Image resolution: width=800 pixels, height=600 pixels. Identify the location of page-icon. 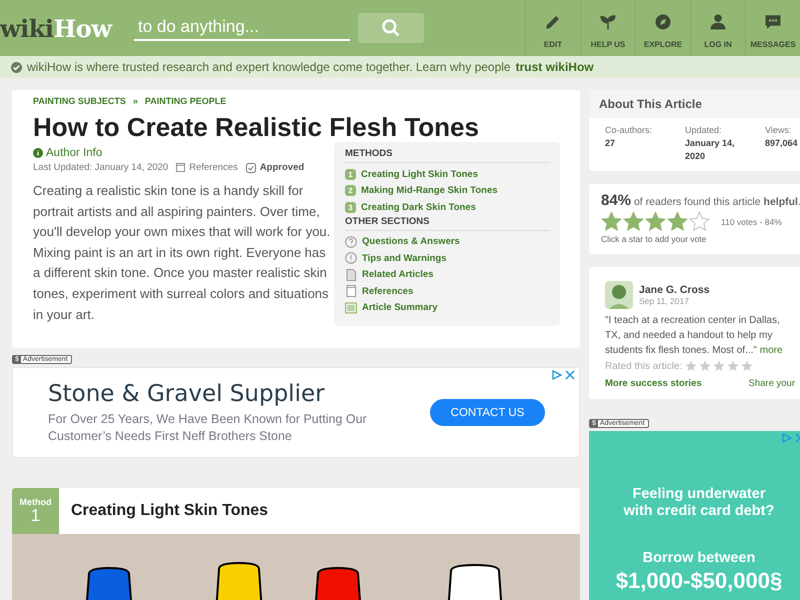
(351, 291).